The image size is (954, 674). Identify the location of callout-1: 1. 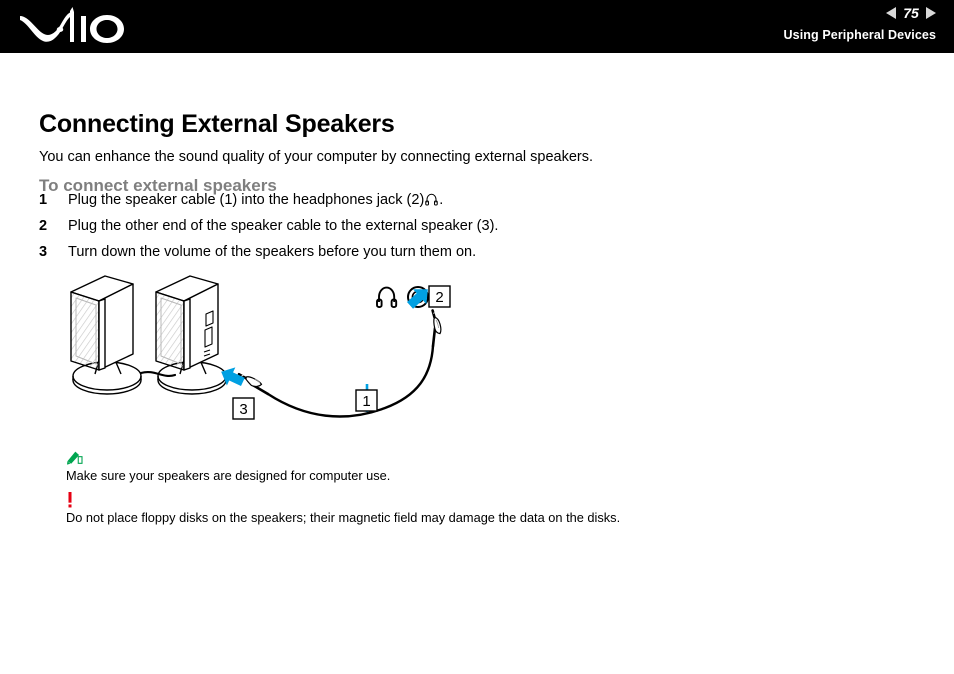
(366, 398).